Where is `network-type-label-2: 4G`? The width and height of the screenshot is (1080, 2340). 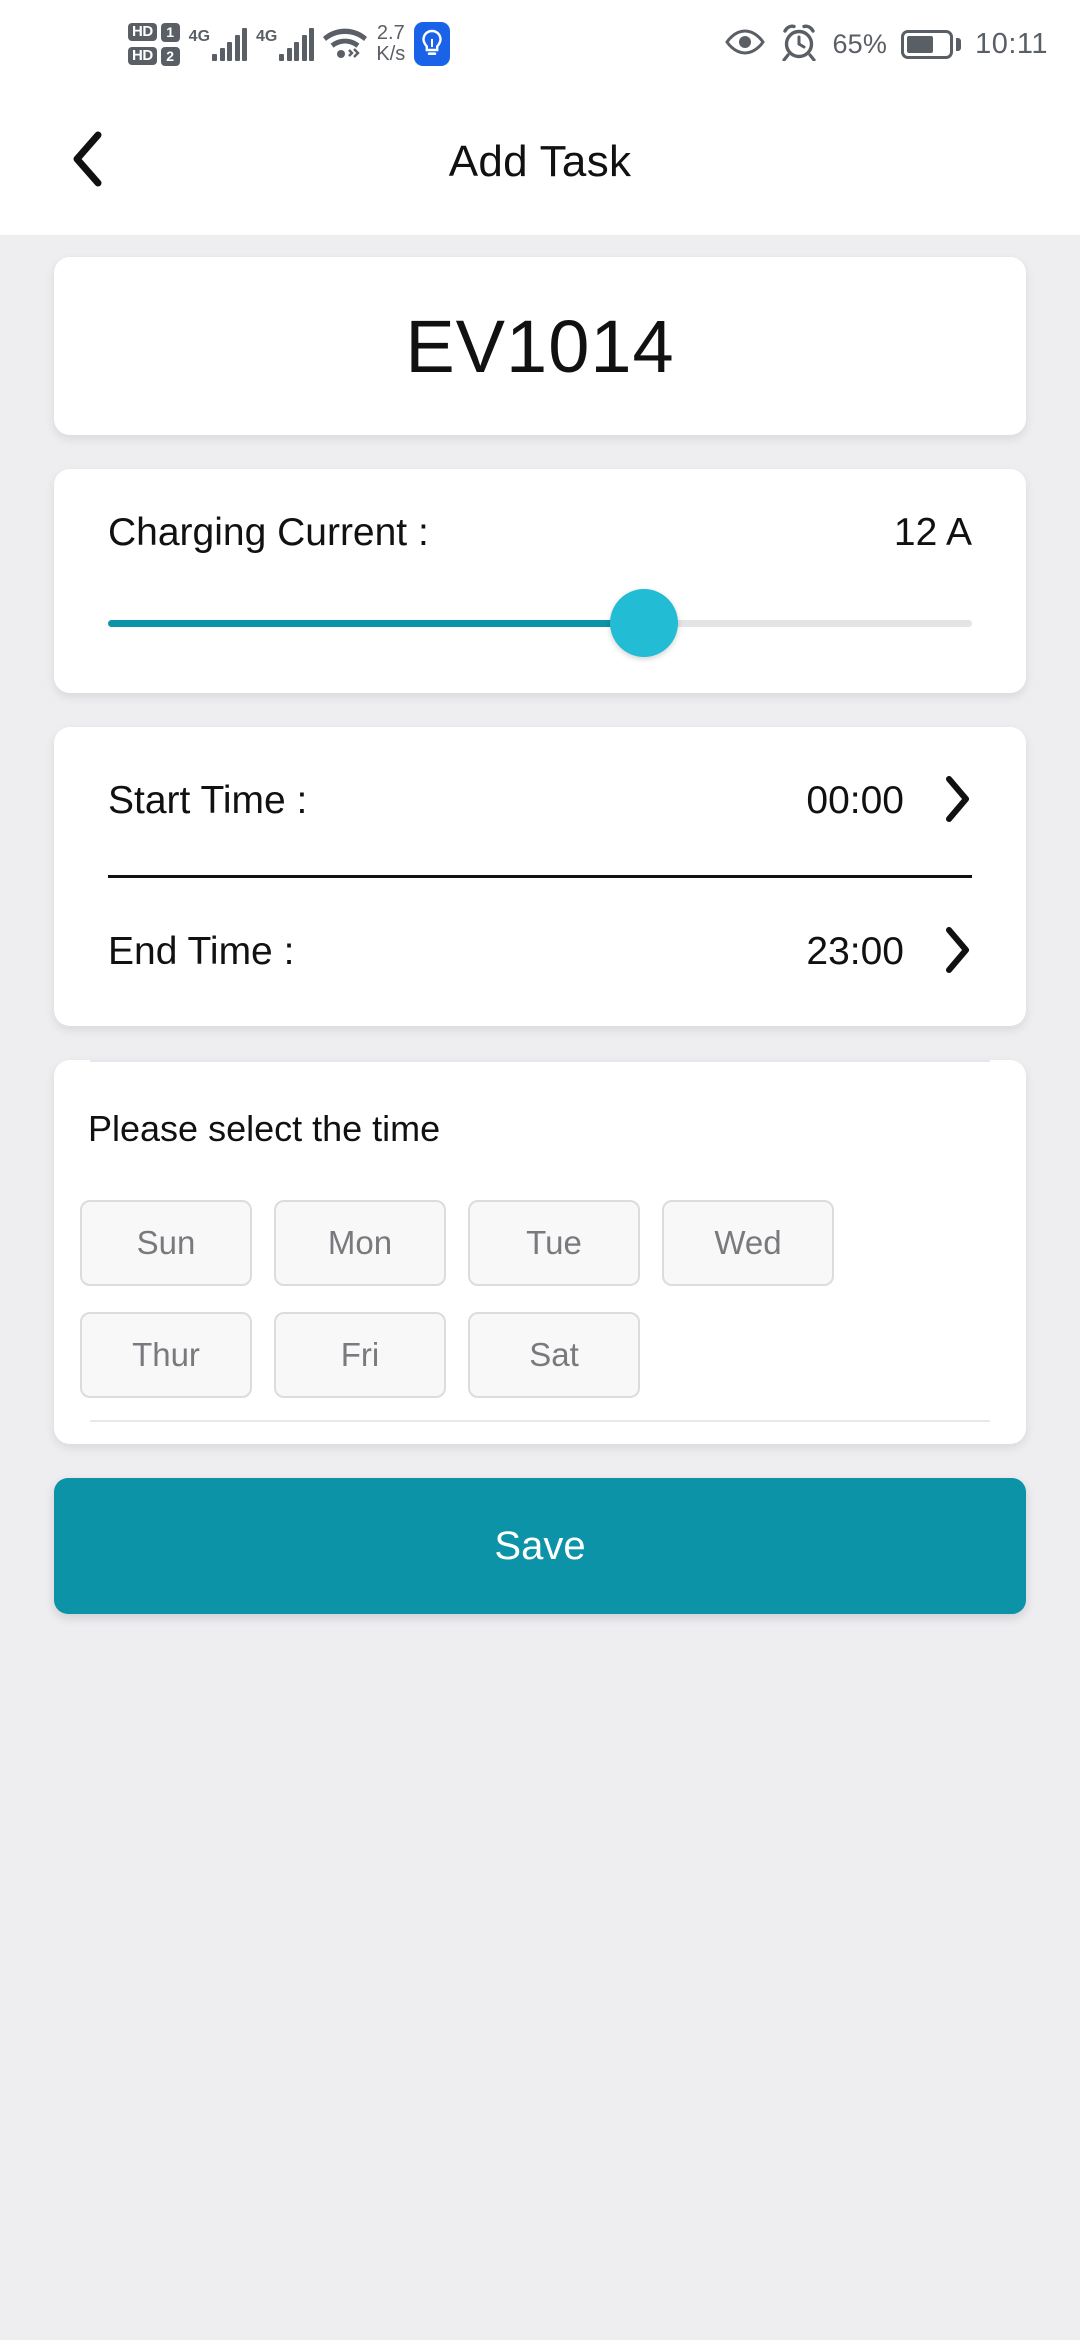
network-type-label-2: 4G is located at coordinates (267, 36).